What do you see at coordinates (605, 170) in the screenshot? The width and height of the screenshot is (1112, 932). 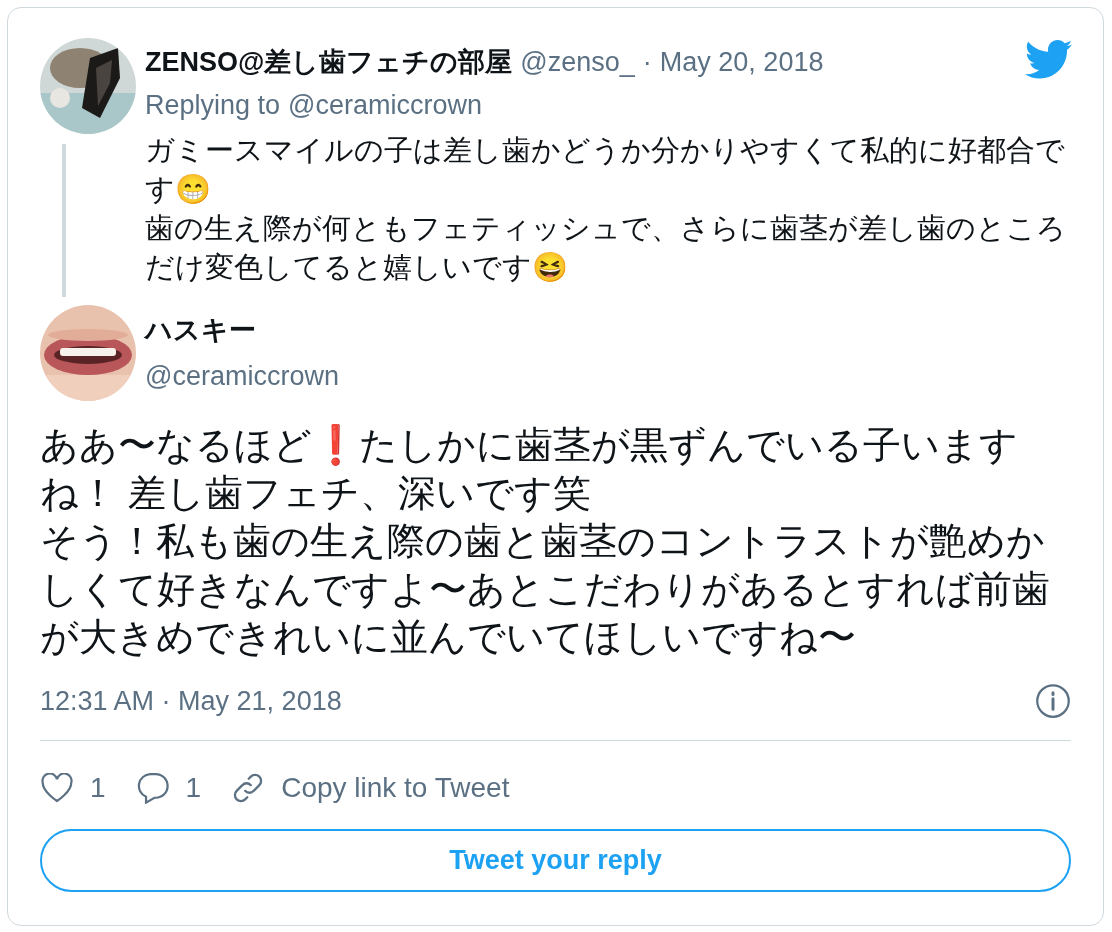 I see `tweet-text: ガミースマイルの子は差し歯かどうか分かりやすくて私的に好都合です😁` at bounding box center [605, 170].